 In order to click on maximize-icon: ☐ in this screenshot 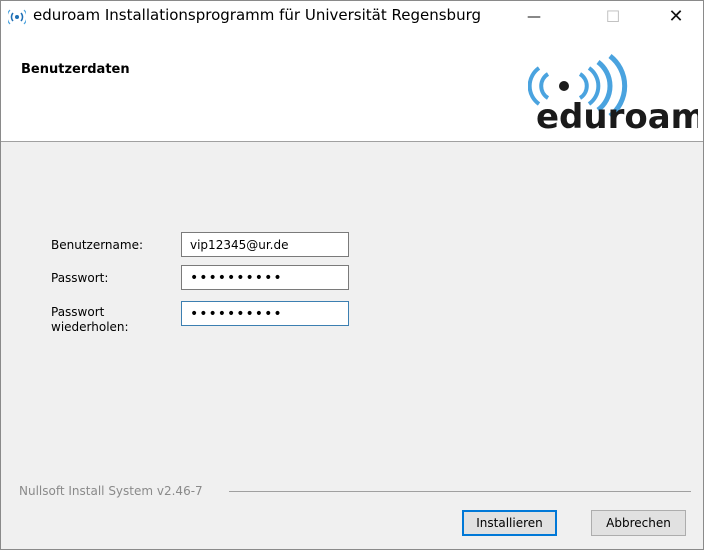, I will do `click(613, 16)`.